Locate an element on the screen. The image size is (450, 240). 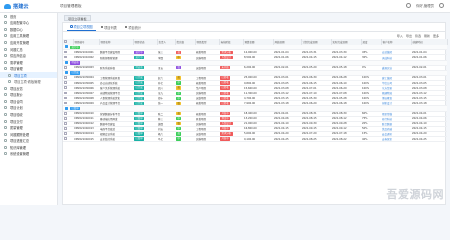
status-tag: 高 is located at coordinates (179, 134).